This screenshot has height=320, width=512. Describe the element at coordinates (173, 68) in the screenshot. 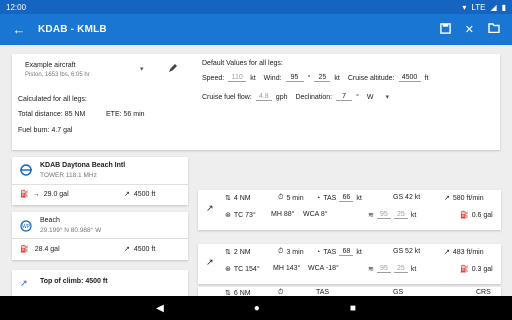

I see `edit-aircraft-icon` at that location.